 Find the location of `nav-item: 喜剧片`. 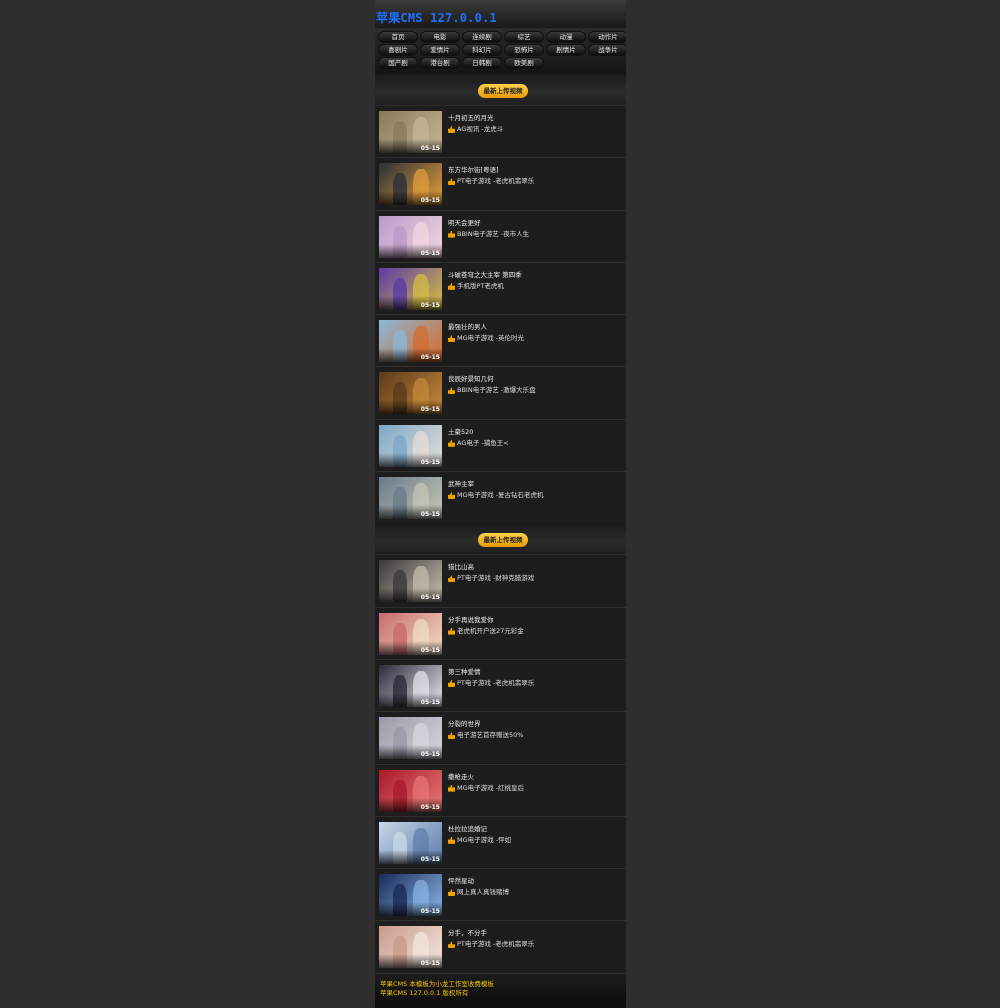

nav-item: 喜剧片 is located at coordinates (398, 50).